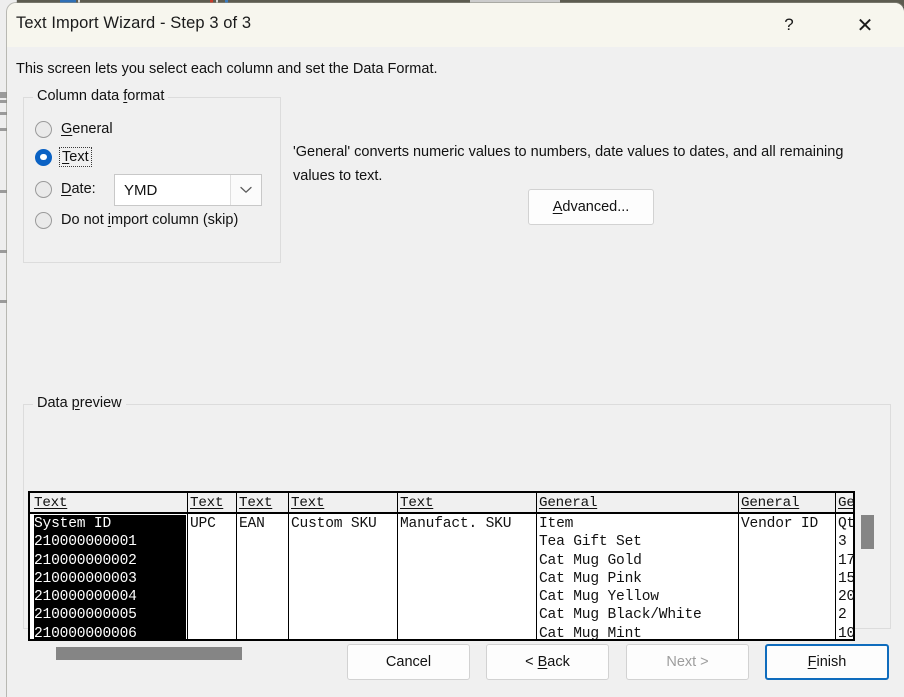 The height and width of the screenshot is (697, 904). I want to click on data-preview-group-label: Data preview, so click(79, 403).